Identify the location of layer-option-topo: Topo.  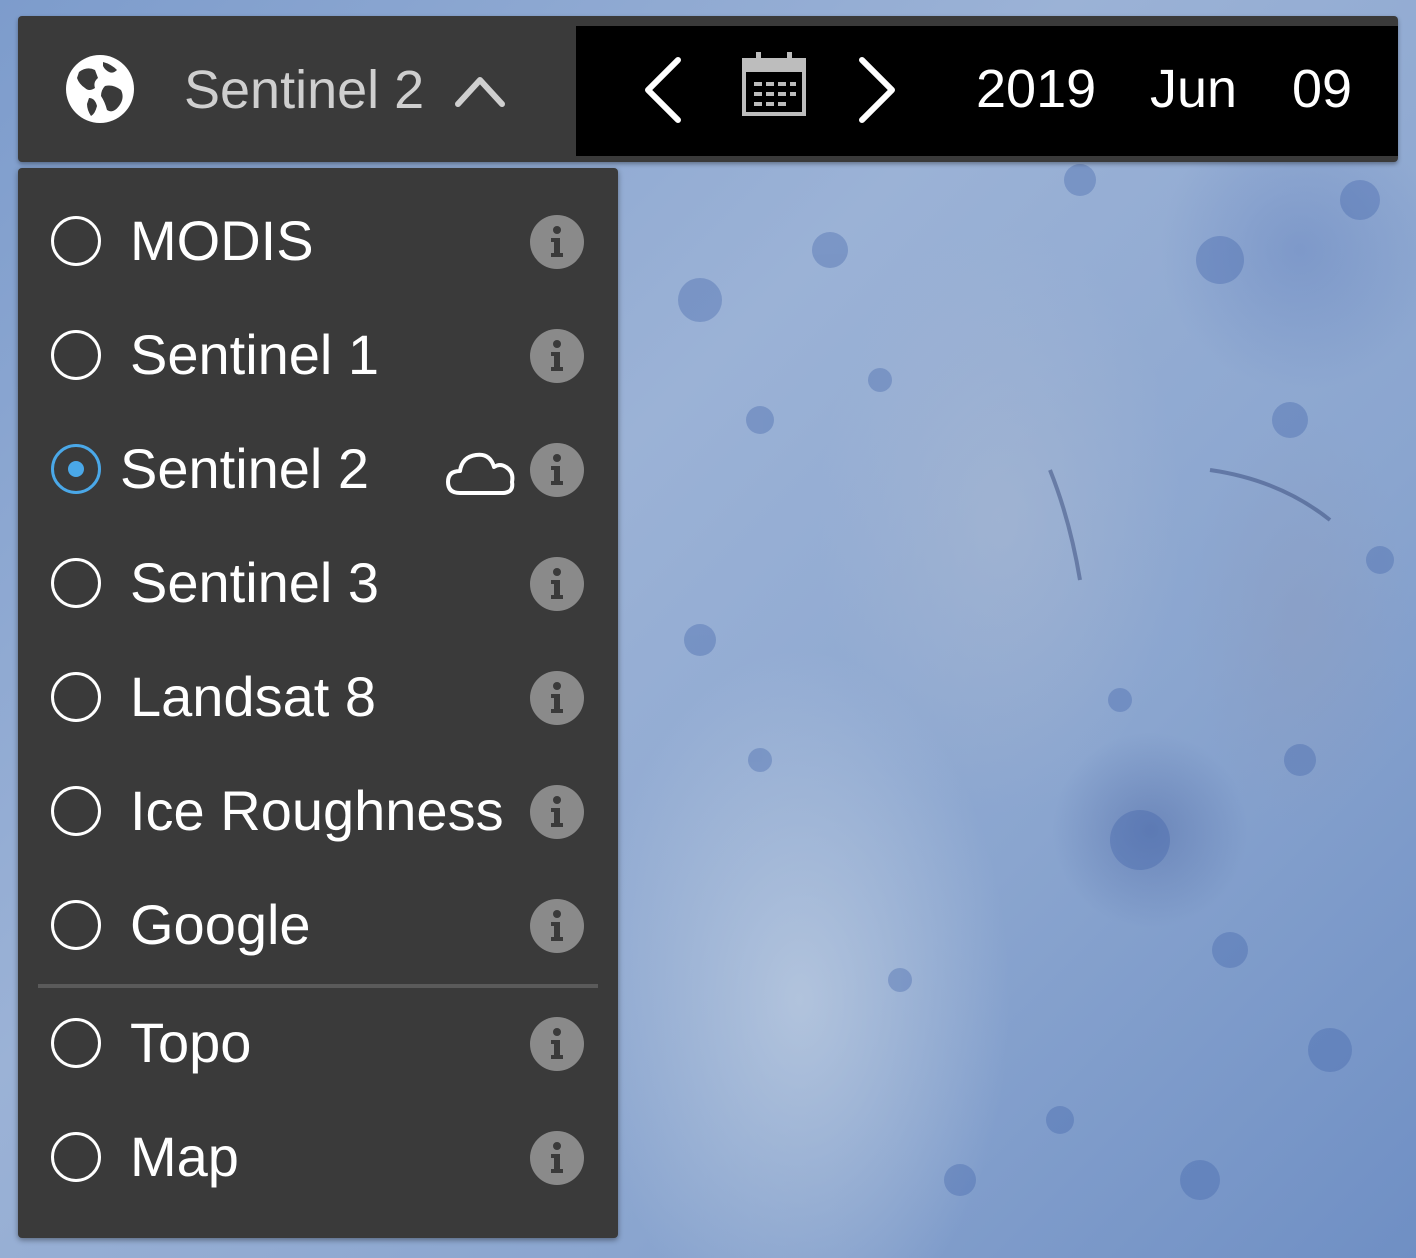
(318, 1045).